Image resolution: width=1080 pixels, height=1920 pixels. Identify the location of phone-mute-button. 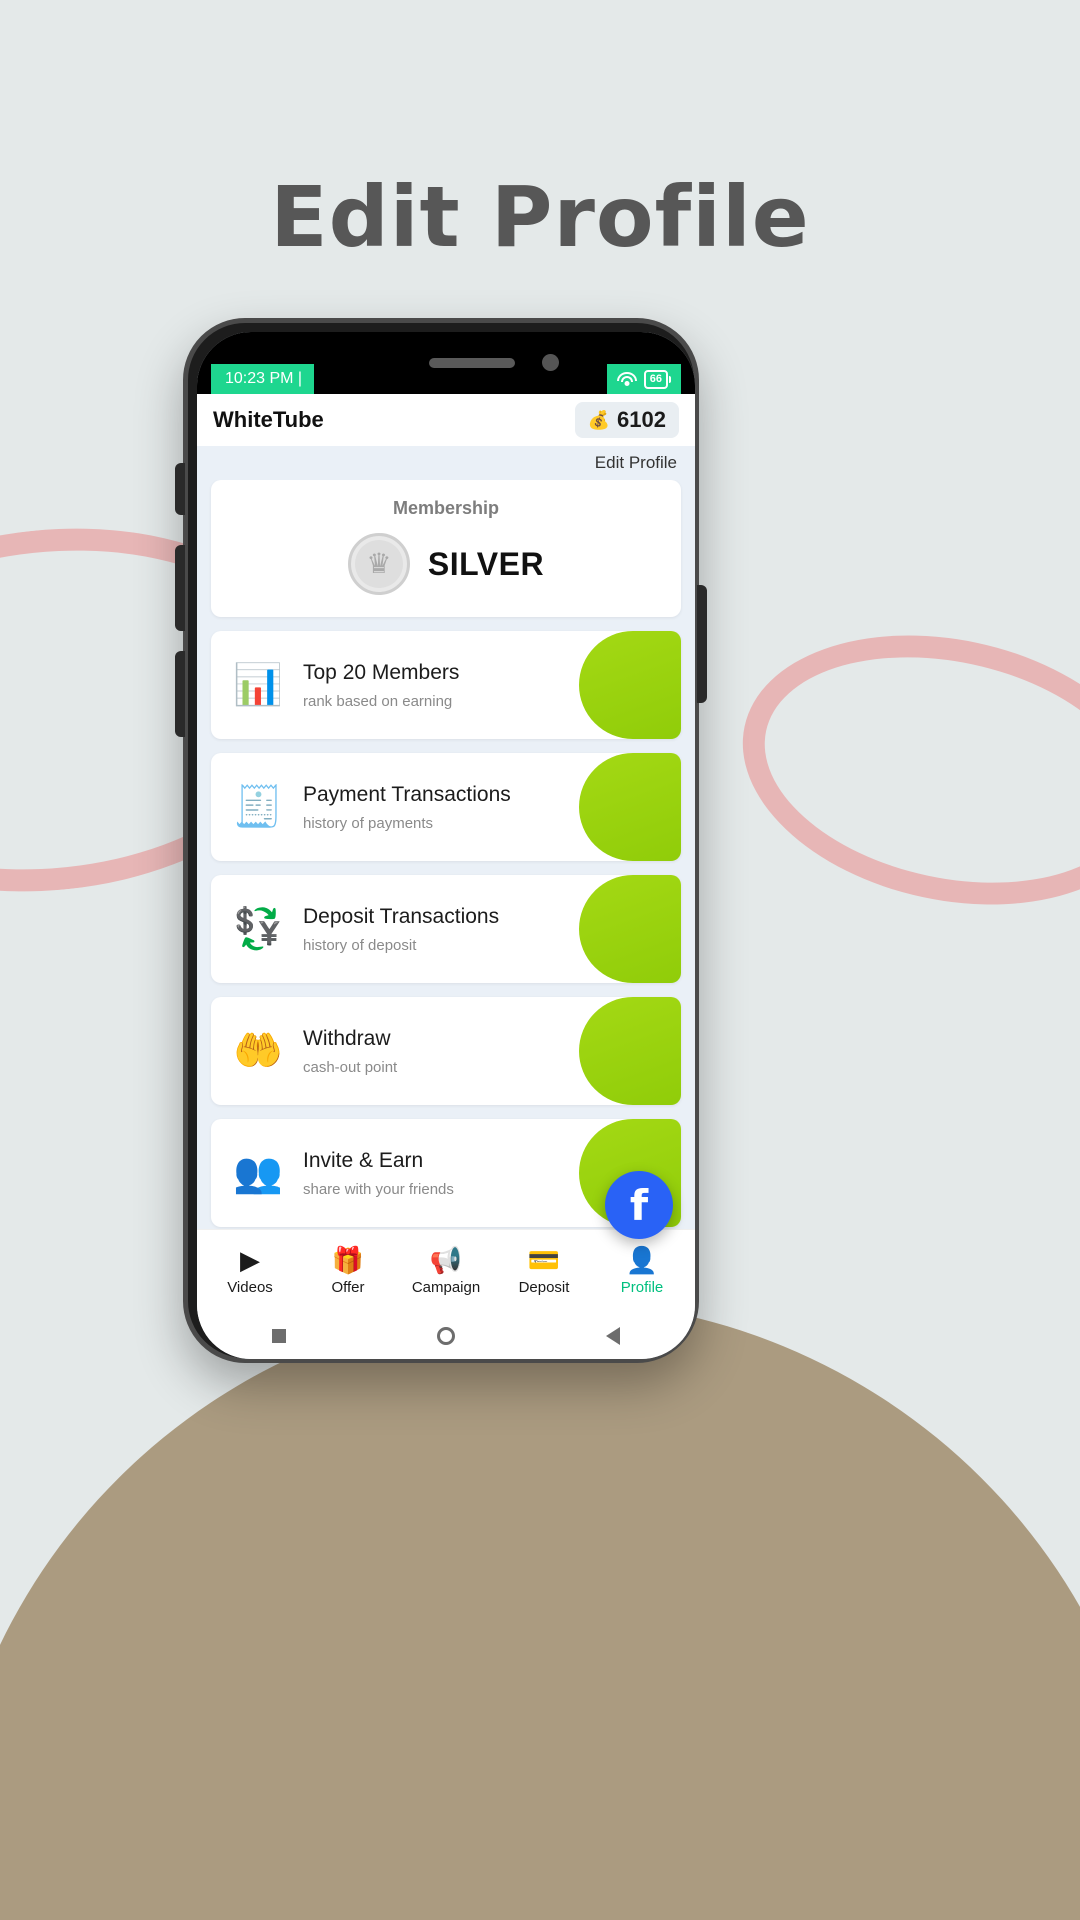
(180, 489).